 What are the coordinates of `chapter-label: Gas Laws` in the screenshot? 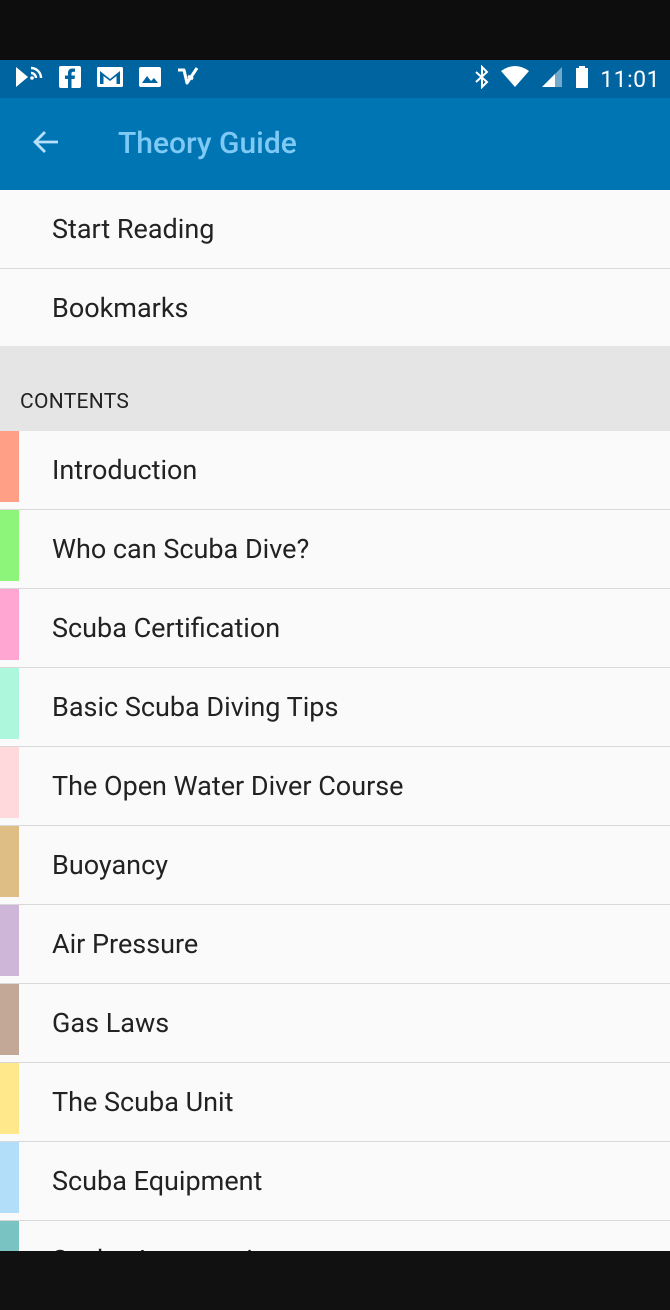 It's located at (111, 1023).